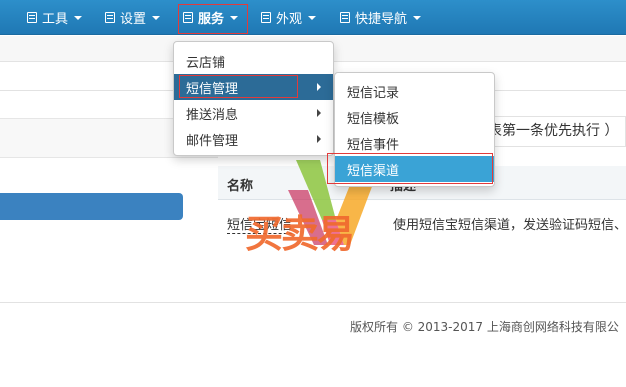 This screenshot has width=626, height=387. I want to click on menu-item-sms-templates: 短信模板, so click(414, 117).